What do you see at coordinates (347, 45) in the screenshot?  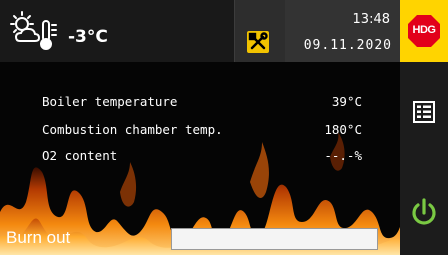 I see `clock-date: 09.11.2020` at bounding box center [347, 45].